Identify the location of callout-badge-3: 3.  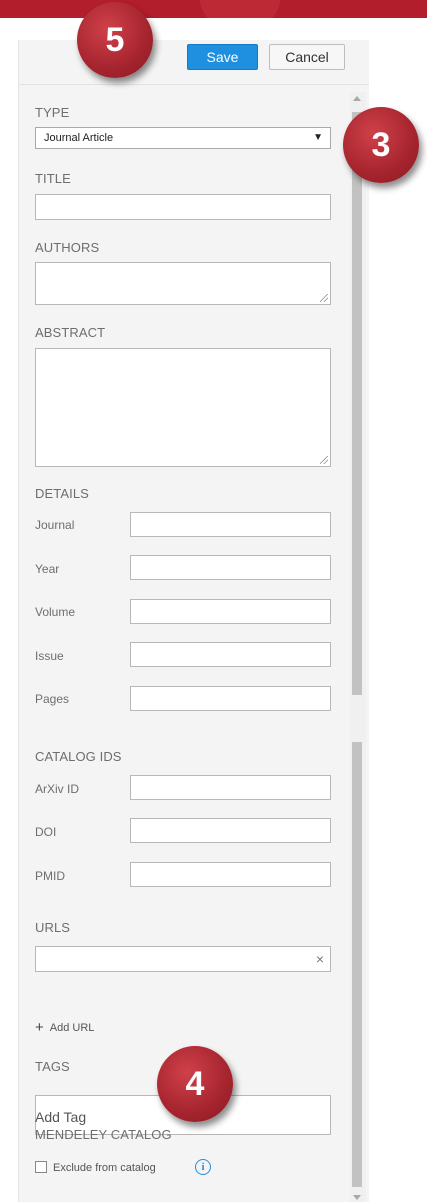
(381, 145).